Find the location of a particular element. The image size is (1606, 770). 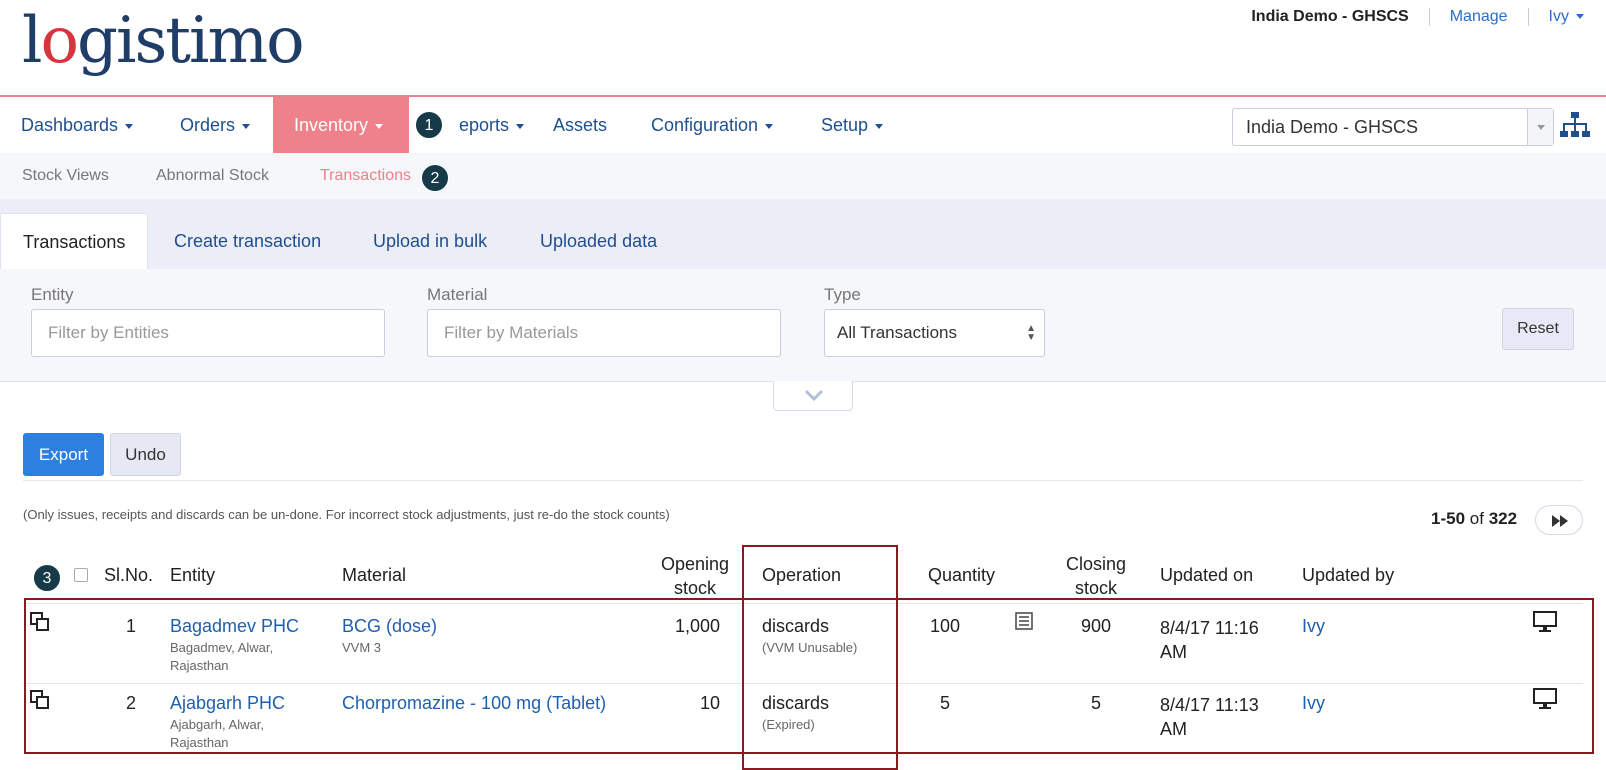

current-org-name: India Demo - GHSCS is located at coordinates (1330, 16).